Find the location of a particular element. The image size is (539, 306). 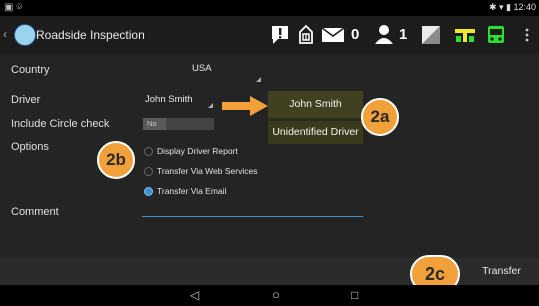

comment-label: Comment is located at coordinates (35, 212).